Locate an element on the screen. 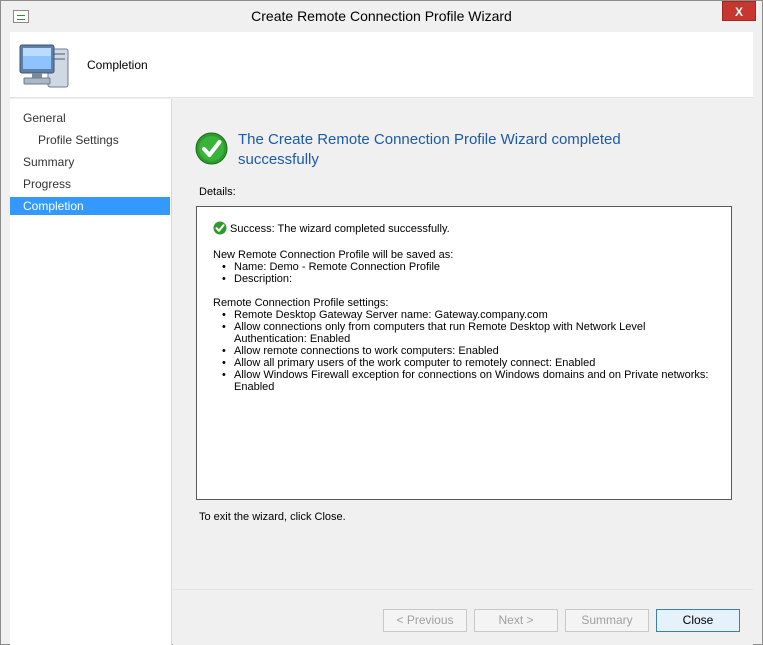  nav-item-summary: Summary is located at coordinates (90, 162).